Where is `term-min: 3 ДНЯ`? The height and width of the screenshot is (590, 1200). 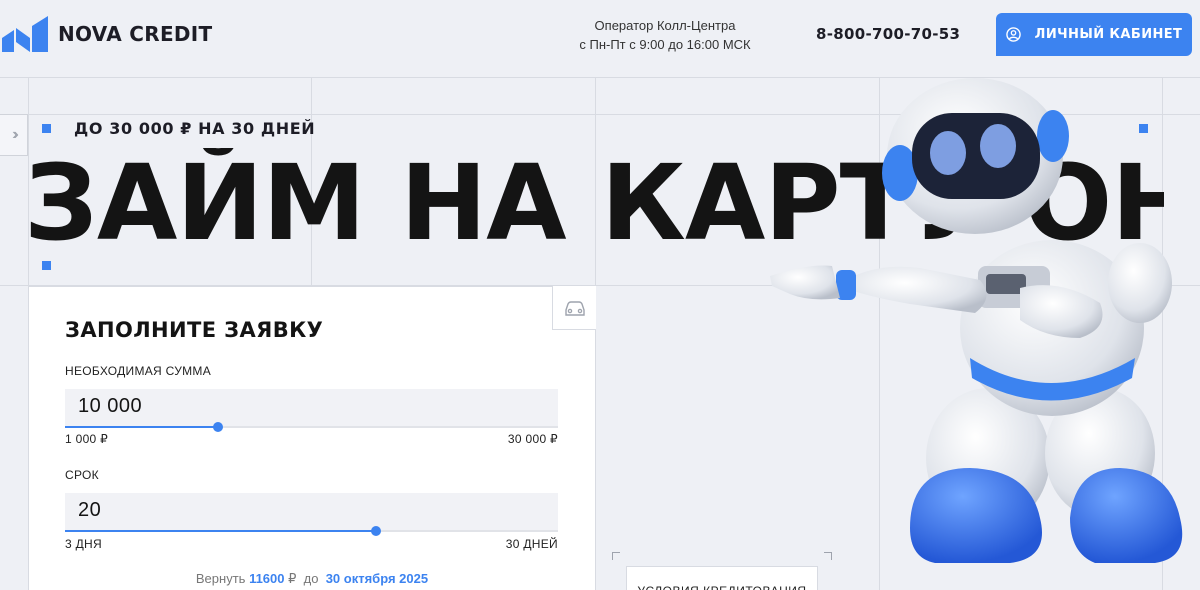
term-min: 3 ДНЯ is located at coordinates (83, 544).